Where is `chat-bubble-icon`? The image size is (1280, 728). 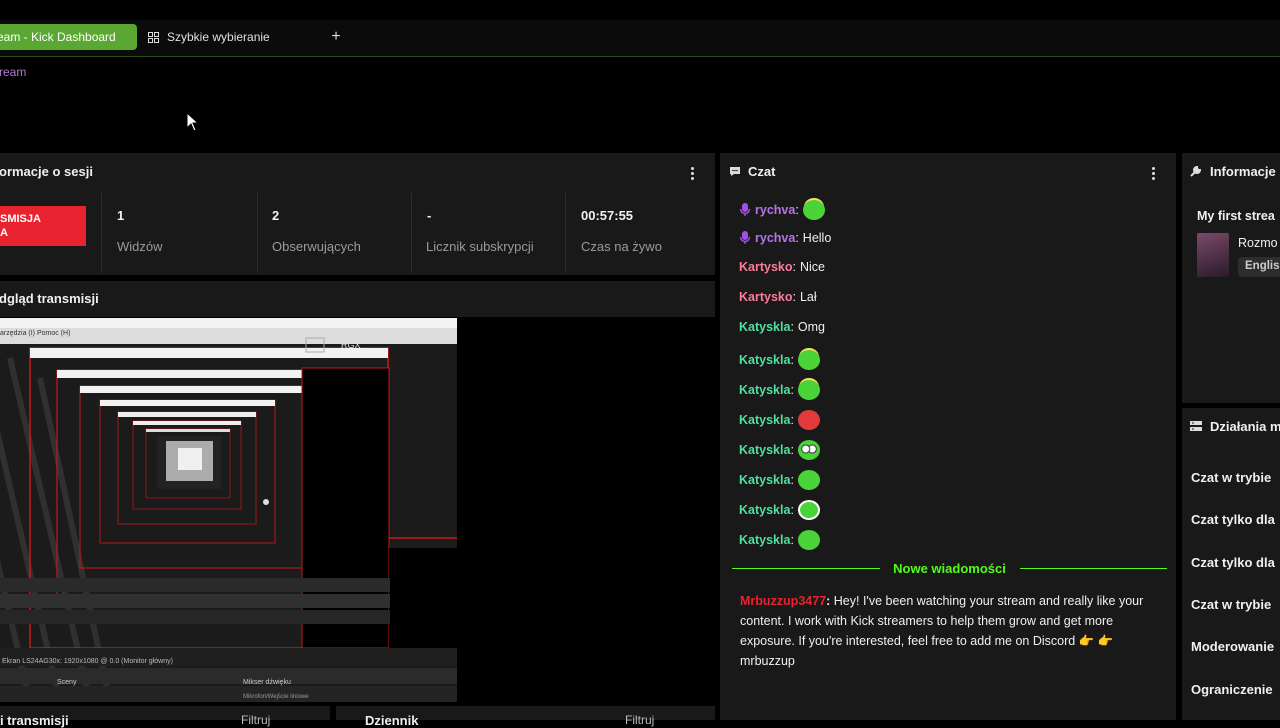
chat-bubble-icon is located at coordinates (735, 171).